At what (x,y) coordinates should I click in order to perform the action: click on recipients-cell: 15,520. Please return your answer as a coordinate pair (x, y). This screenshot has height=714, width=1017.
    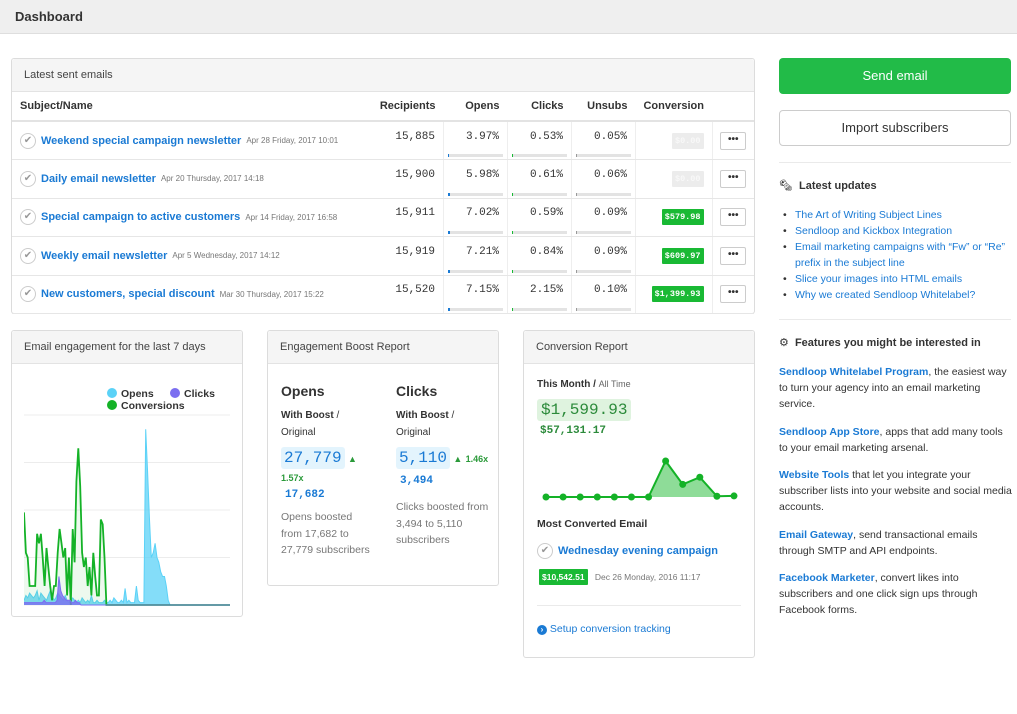
    Looking at the image, I should click on (407, 294).